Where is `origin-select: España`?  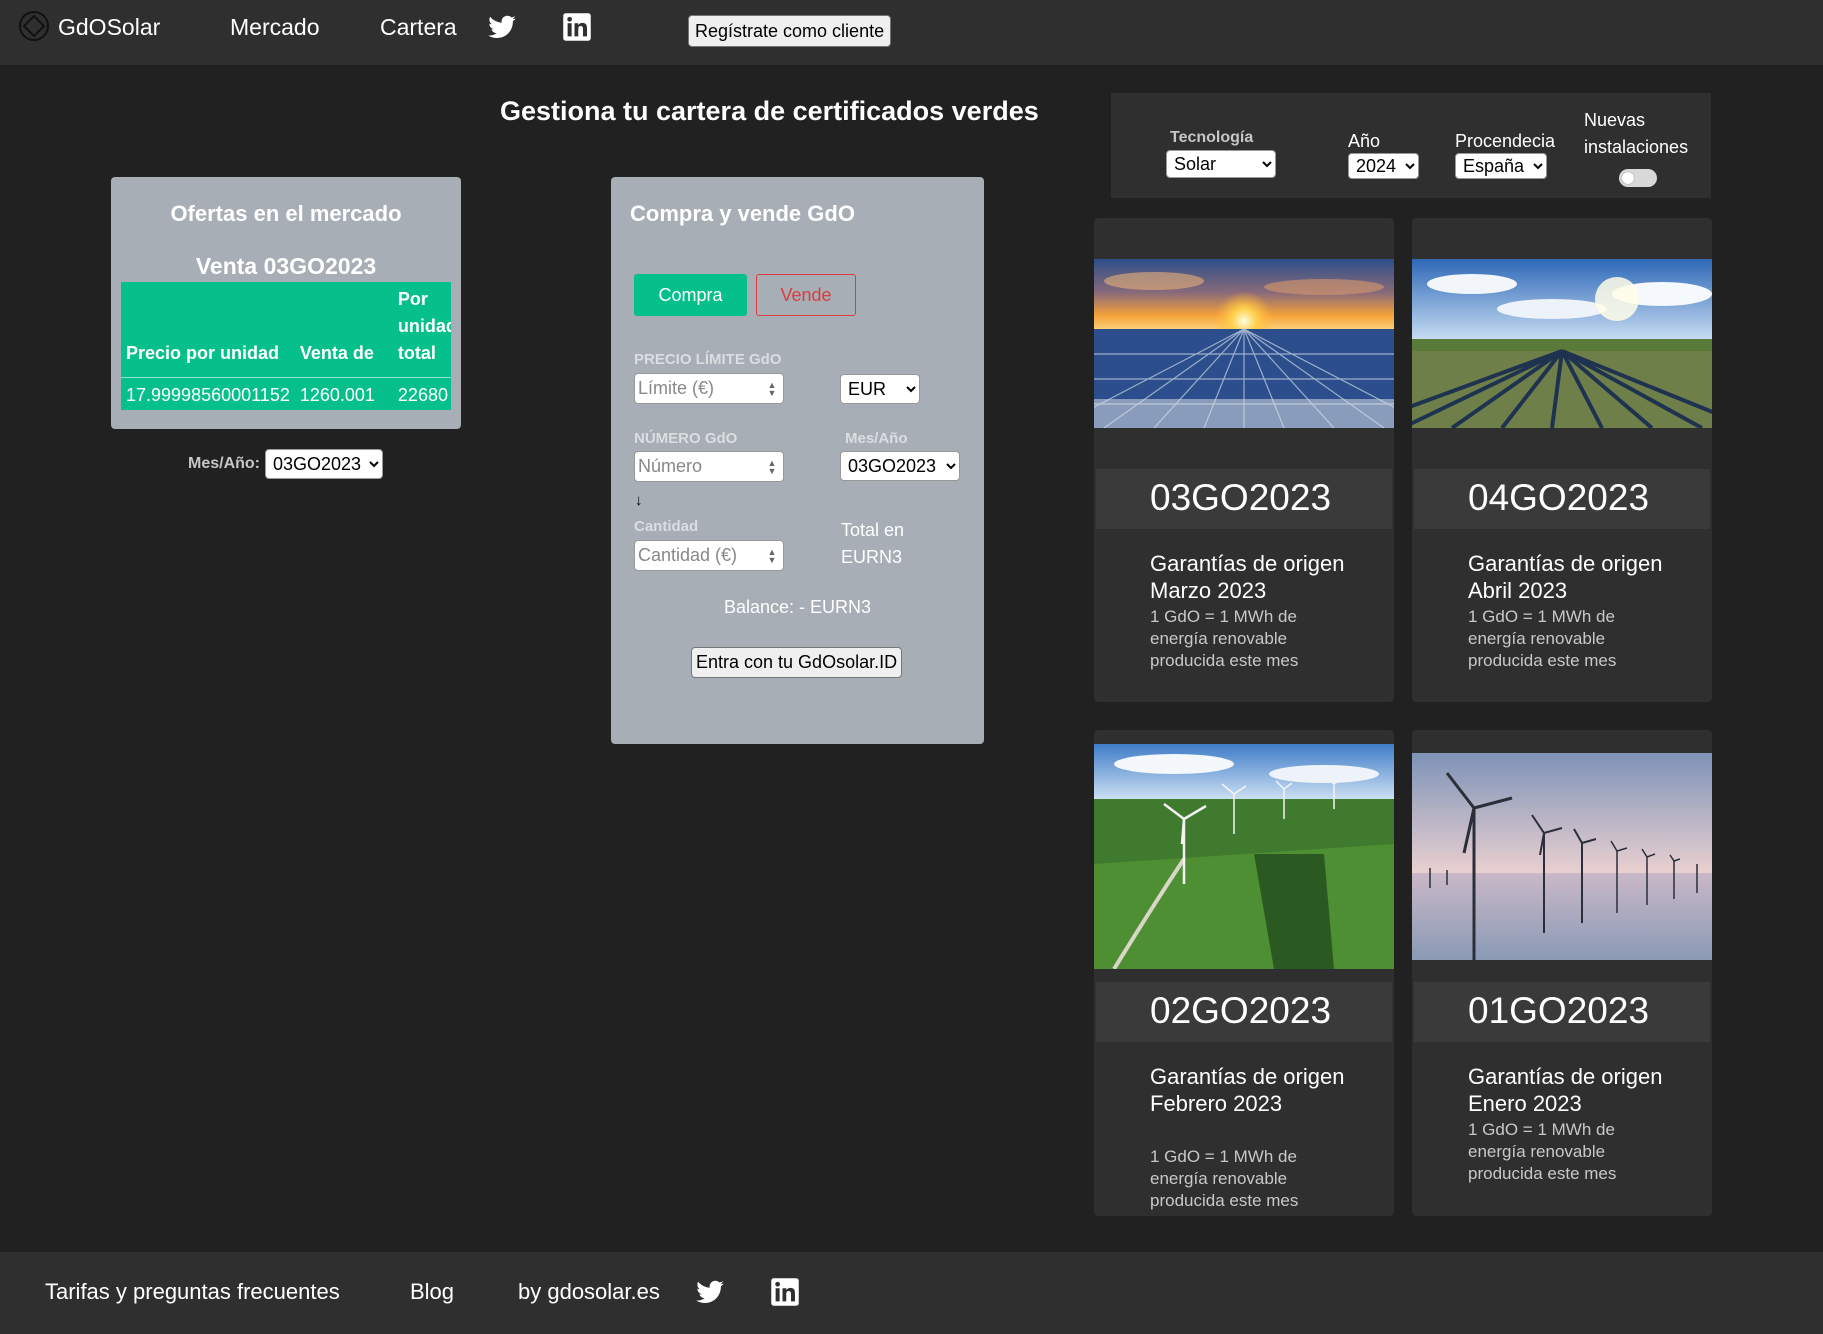 origin-select: España is located at coordinates (1501, 166).